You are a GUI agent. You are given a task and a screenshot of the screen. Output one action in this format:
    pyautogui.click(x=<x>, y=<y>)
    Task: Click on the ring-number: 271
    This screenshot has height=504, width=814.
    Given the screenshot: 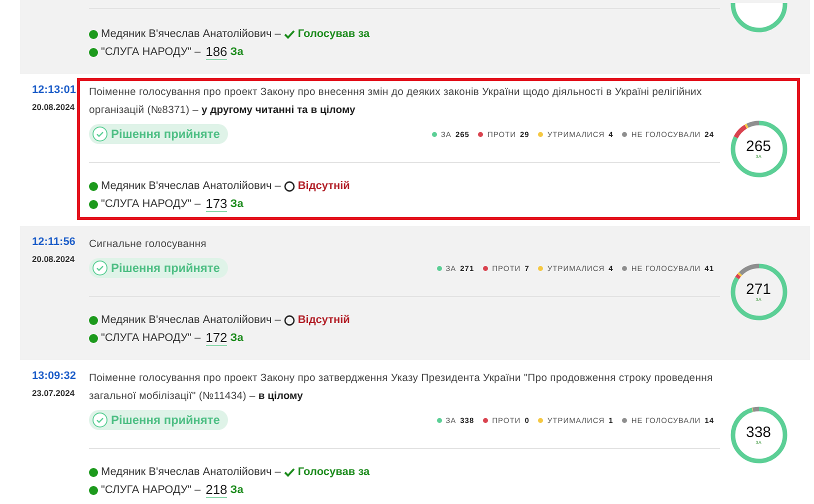 What is the action you would take?
    pyautogui.click(x=759, y=289)
    